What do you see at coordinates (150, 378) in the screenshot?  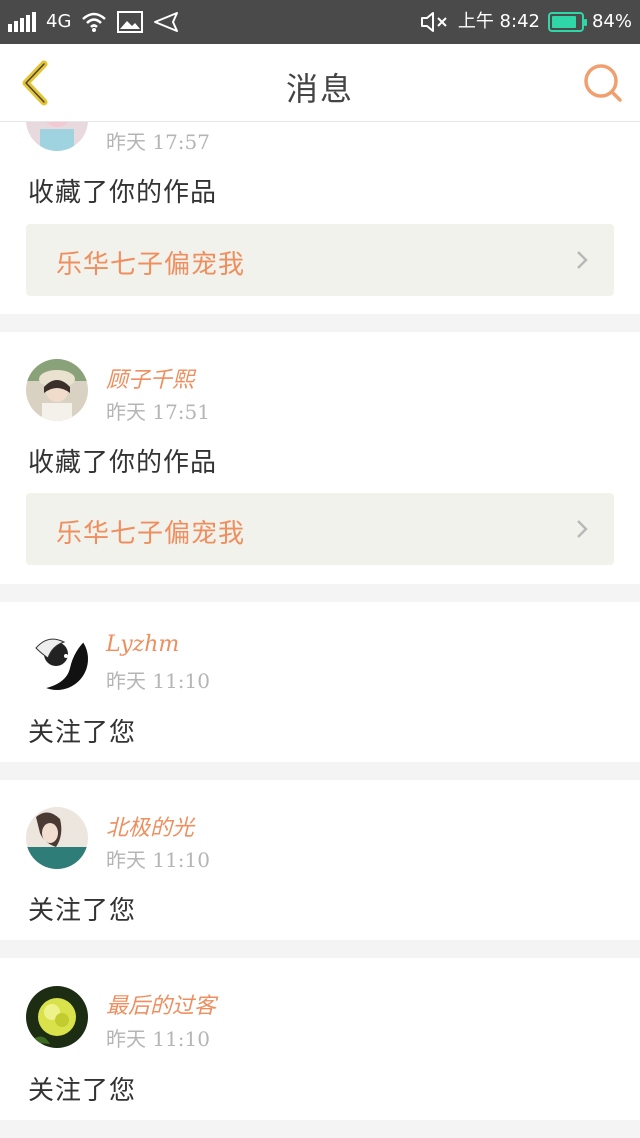 I see `username: 顾子千熙` at bounding box center [150, 378].